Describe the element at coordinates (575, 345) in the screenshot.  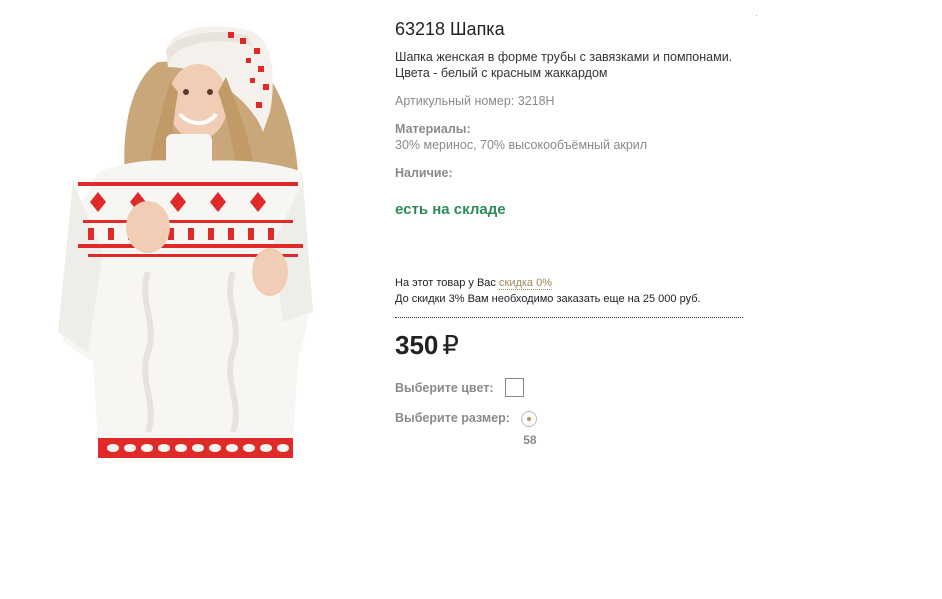
I see `price: 350 ₽` at that location.